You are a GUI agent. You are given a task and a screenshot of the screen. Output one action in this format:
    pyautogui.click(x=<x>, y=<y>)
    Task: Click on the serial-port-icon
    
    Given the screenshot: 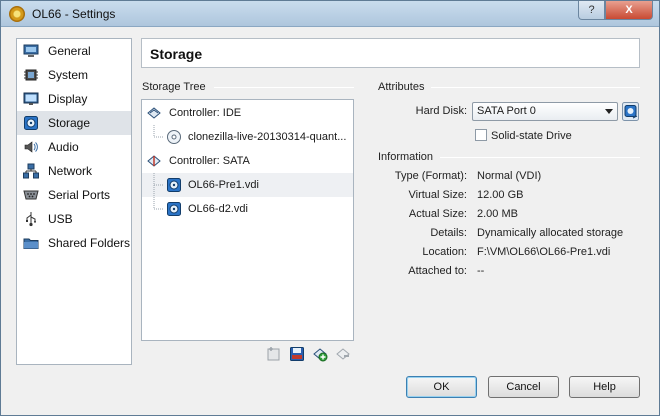 What is the action you would take?
    pyautogui.click(x=31, y=195)
    